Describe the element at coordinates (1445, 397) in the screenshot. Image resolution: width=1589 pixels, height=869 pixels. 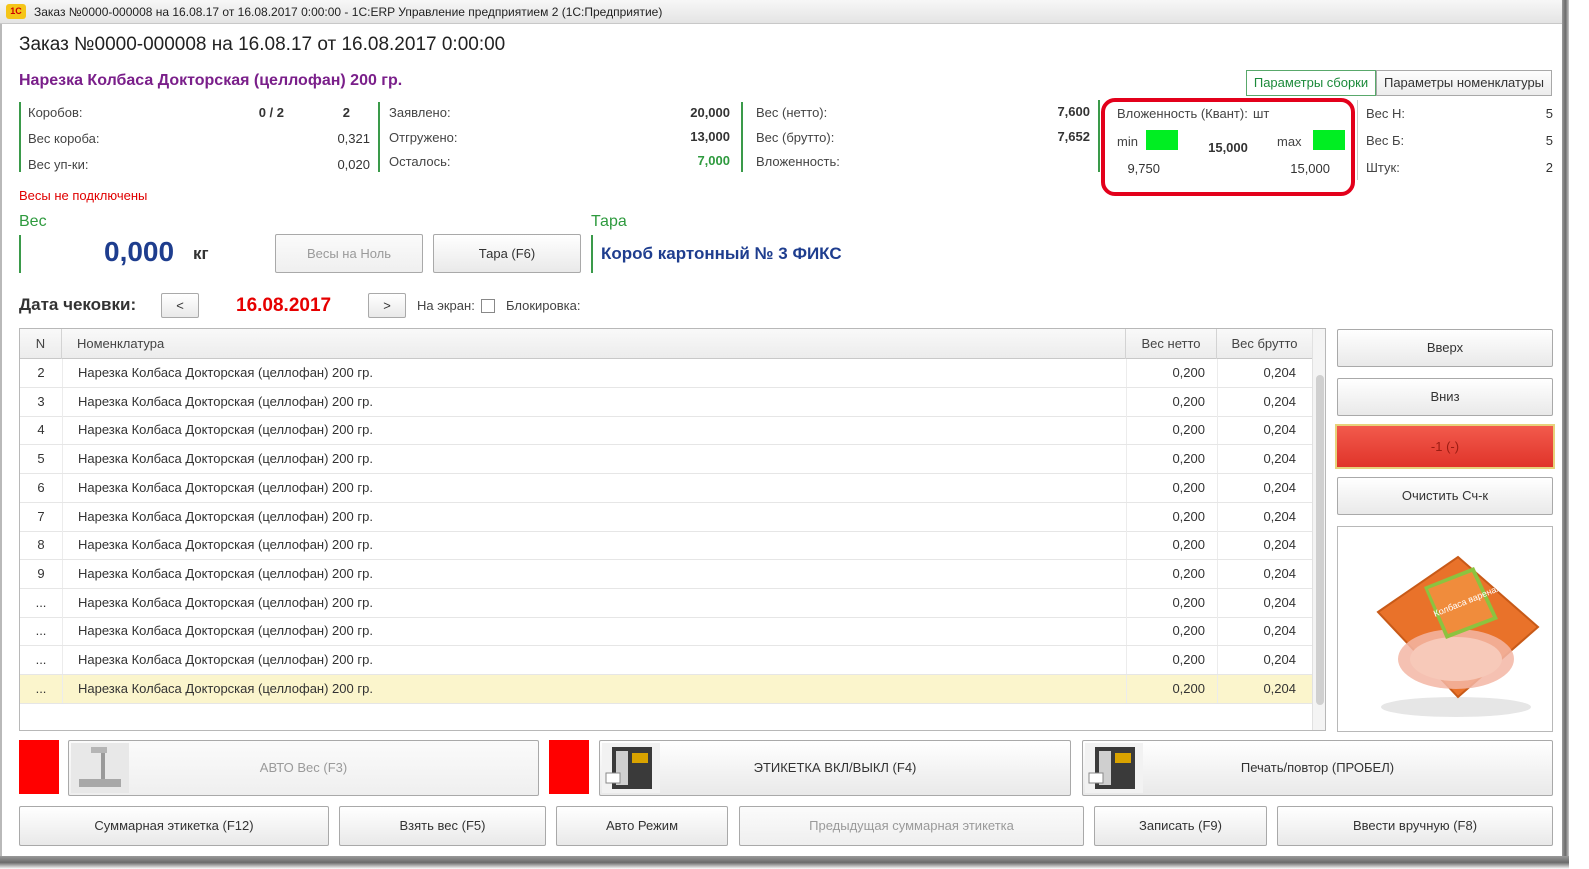
I see `down-button: Вниз` at that location.